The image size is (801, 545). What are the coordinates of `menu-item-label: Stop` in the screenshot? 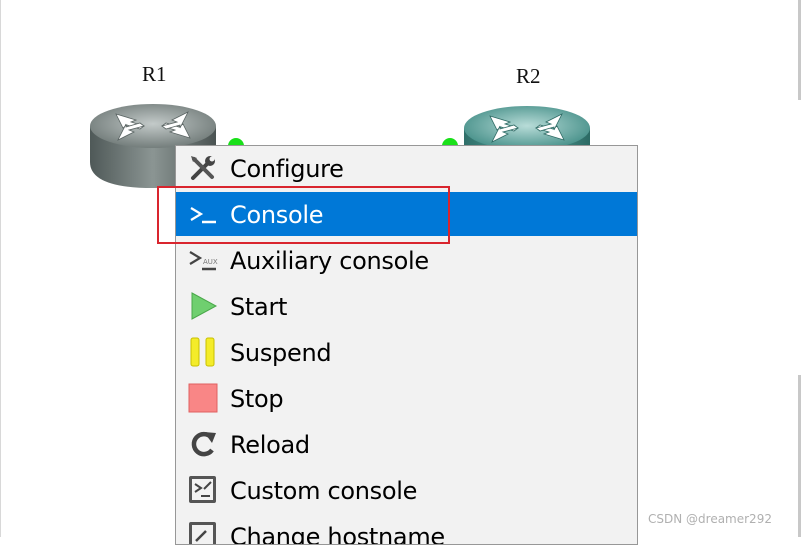 It's located at (257, 399).